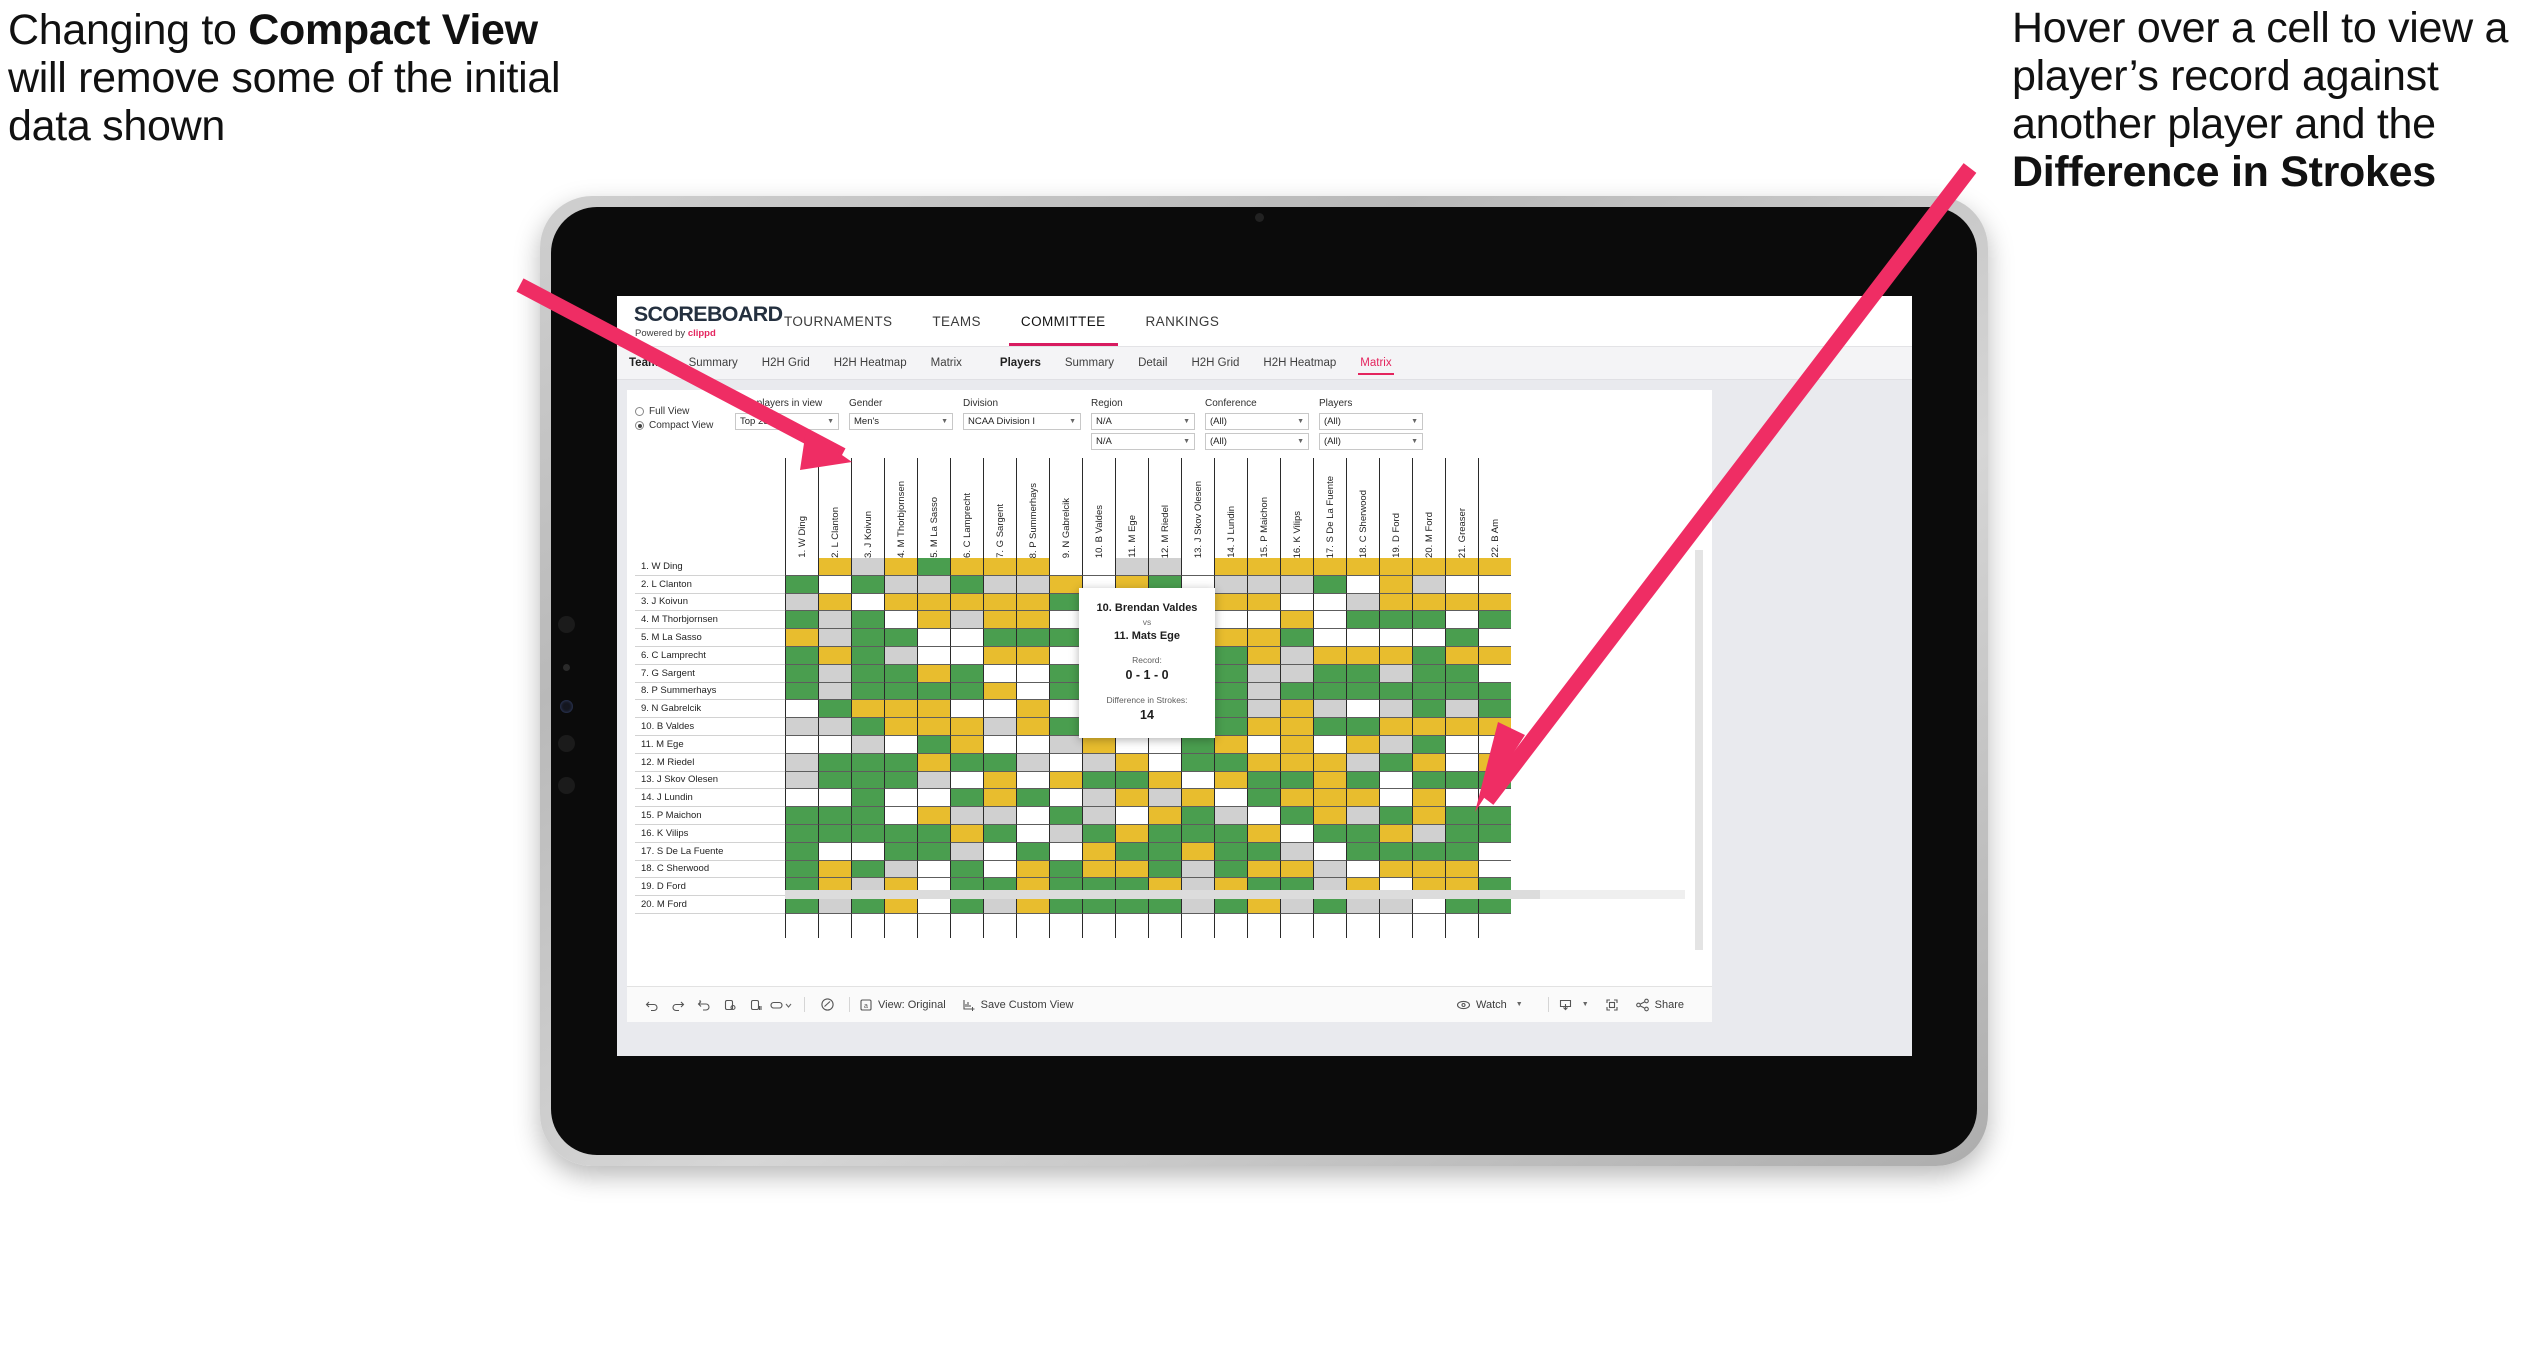  I want to click on share-button: Share, so click(1659, 1005).